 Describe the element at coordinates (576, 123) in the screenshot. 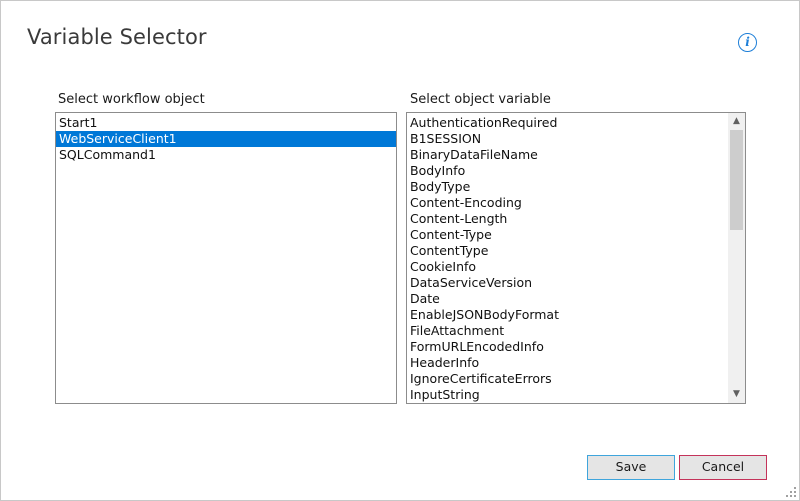

I see `object-variable-item: AuthenticationRequired` at that location.